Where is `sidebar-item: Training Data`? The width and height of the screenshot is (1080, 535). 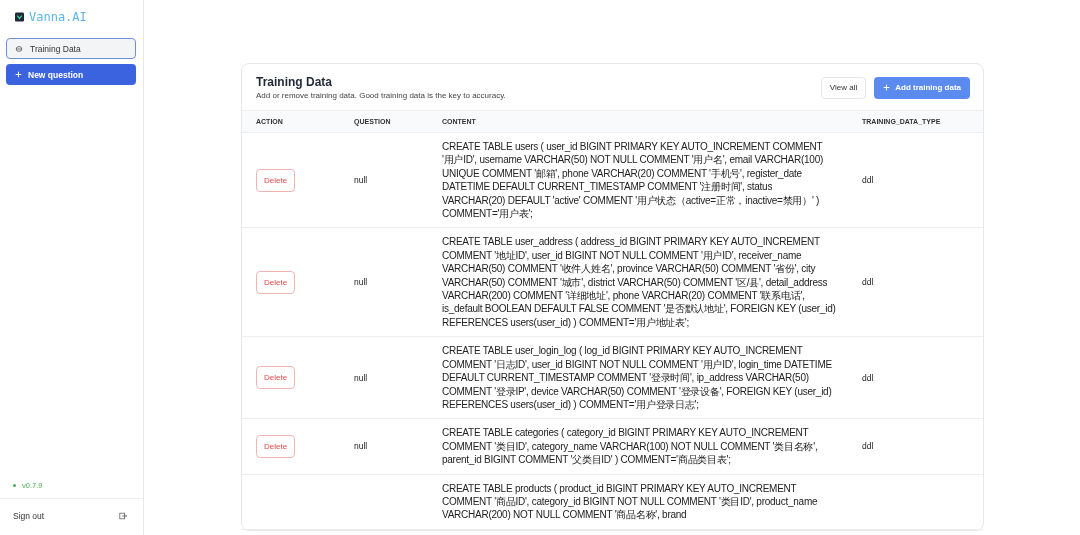
sidebar-item: Training Data is located at coordinates (71, 48).